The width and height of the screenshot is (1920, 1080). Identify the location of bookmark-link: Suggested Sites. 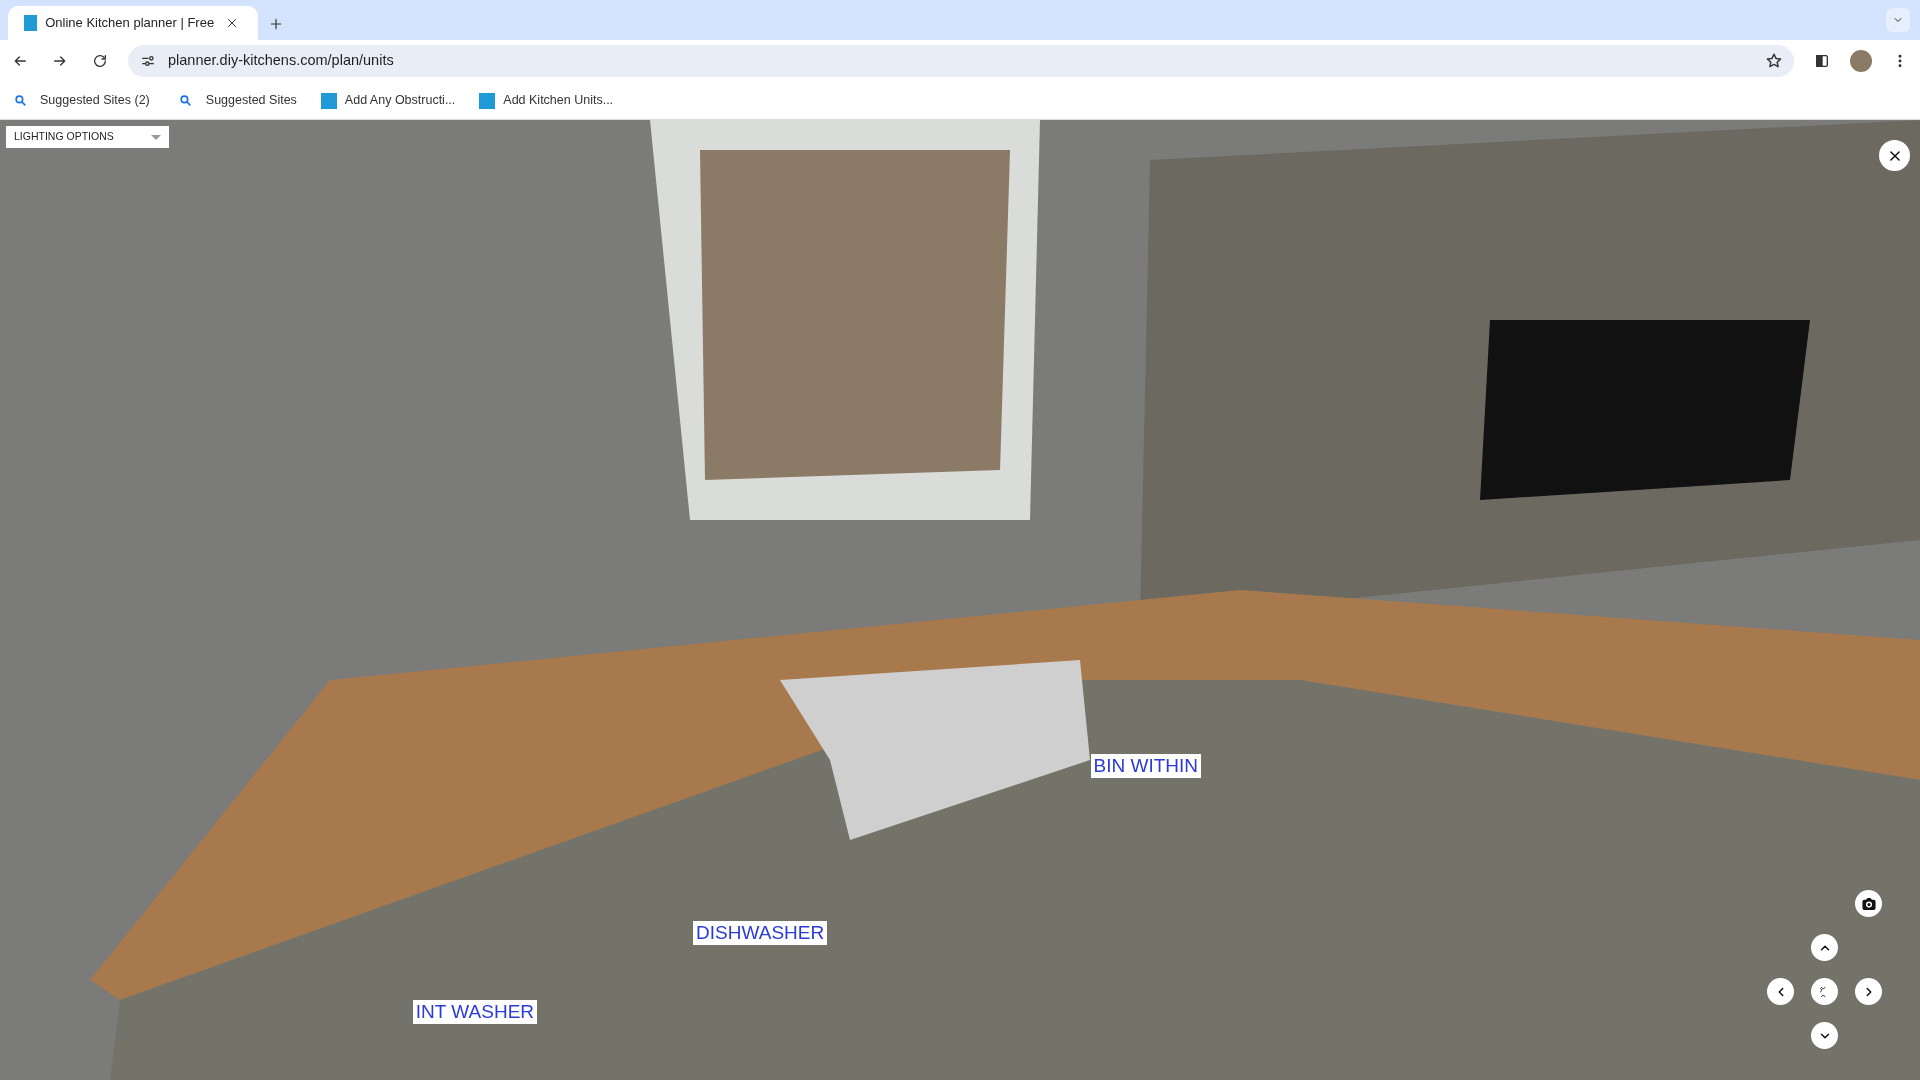
(235, 100).